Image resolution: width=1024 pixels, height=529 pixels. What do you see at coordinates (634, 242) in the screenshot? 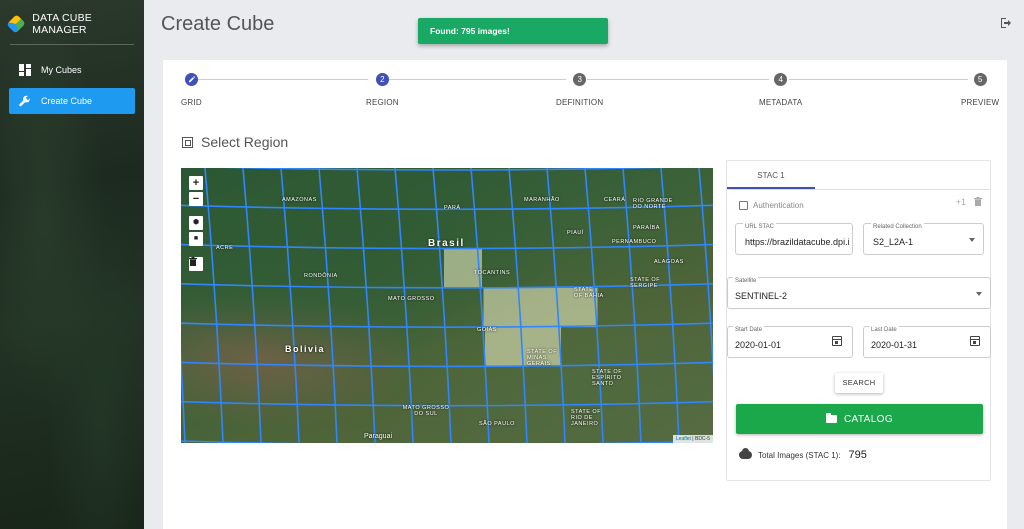
I see `map-label: PERNAMBUCO` at bounding box center [634, 242].